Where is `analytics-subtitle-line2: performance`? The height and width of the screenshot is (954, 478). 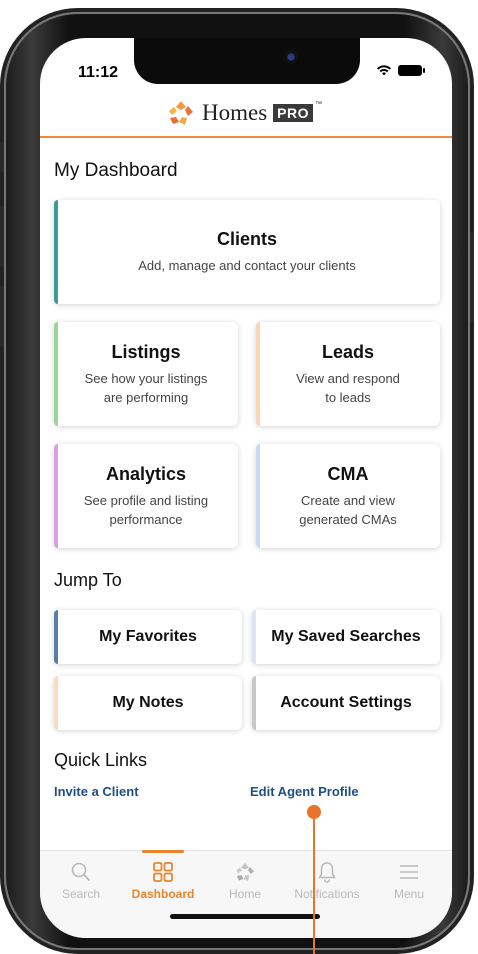
analytics-subtitle-line2: performance is located at coordinates (146, 519).